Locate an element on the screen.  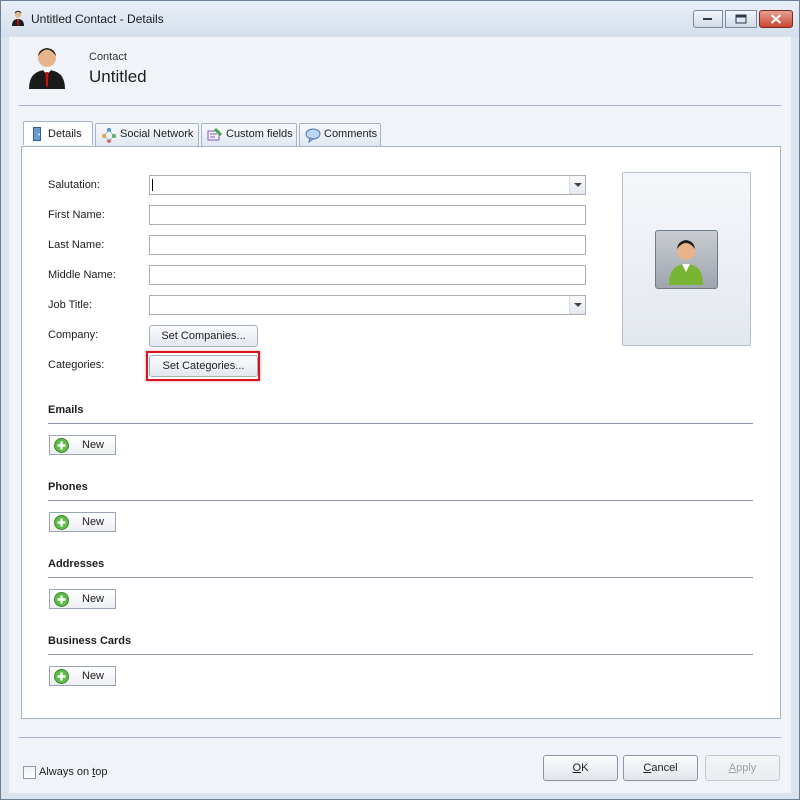
phones-divider is located at coordinates (400, 500).